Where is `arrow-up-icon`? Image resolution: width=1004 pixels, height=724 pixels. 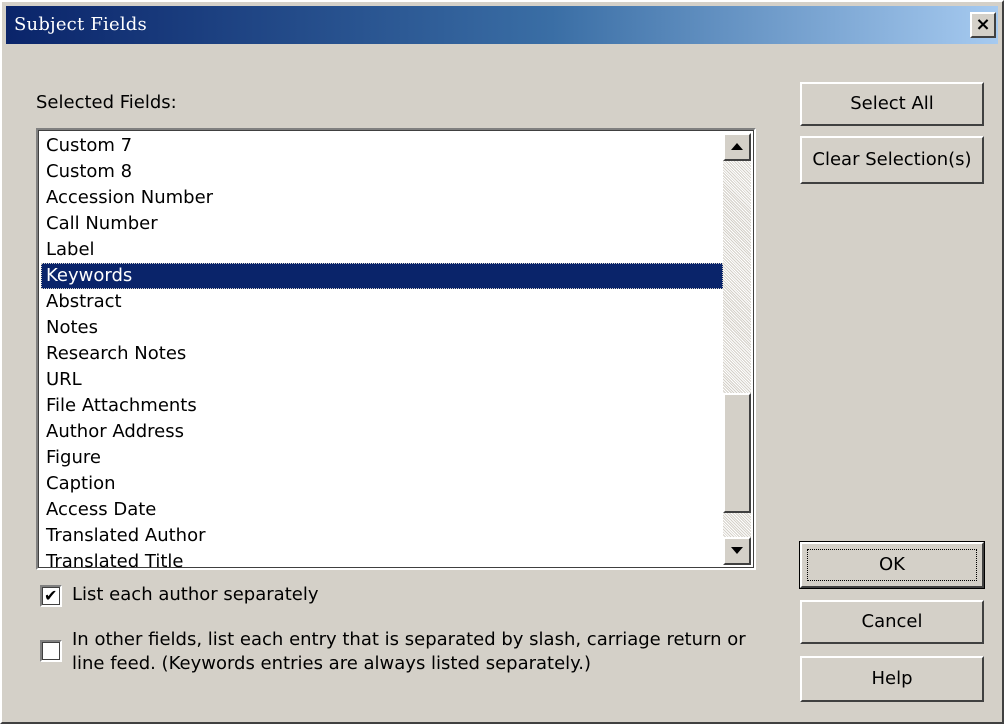 arrow-up-icon is located at coordinates (737, 146).